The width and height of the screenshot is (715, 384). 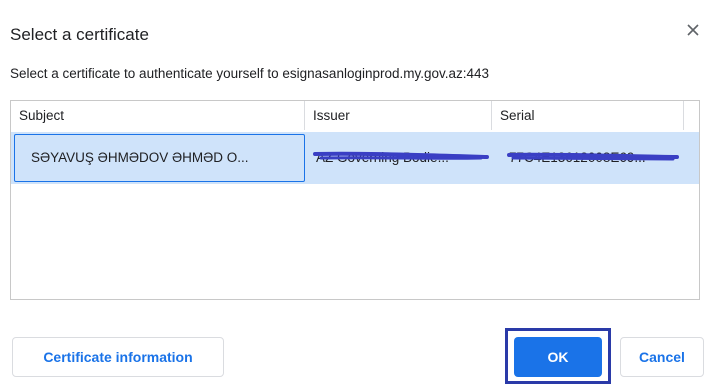 I want to click on column-header-issuer: Issuer, so click(x=397, y=115).